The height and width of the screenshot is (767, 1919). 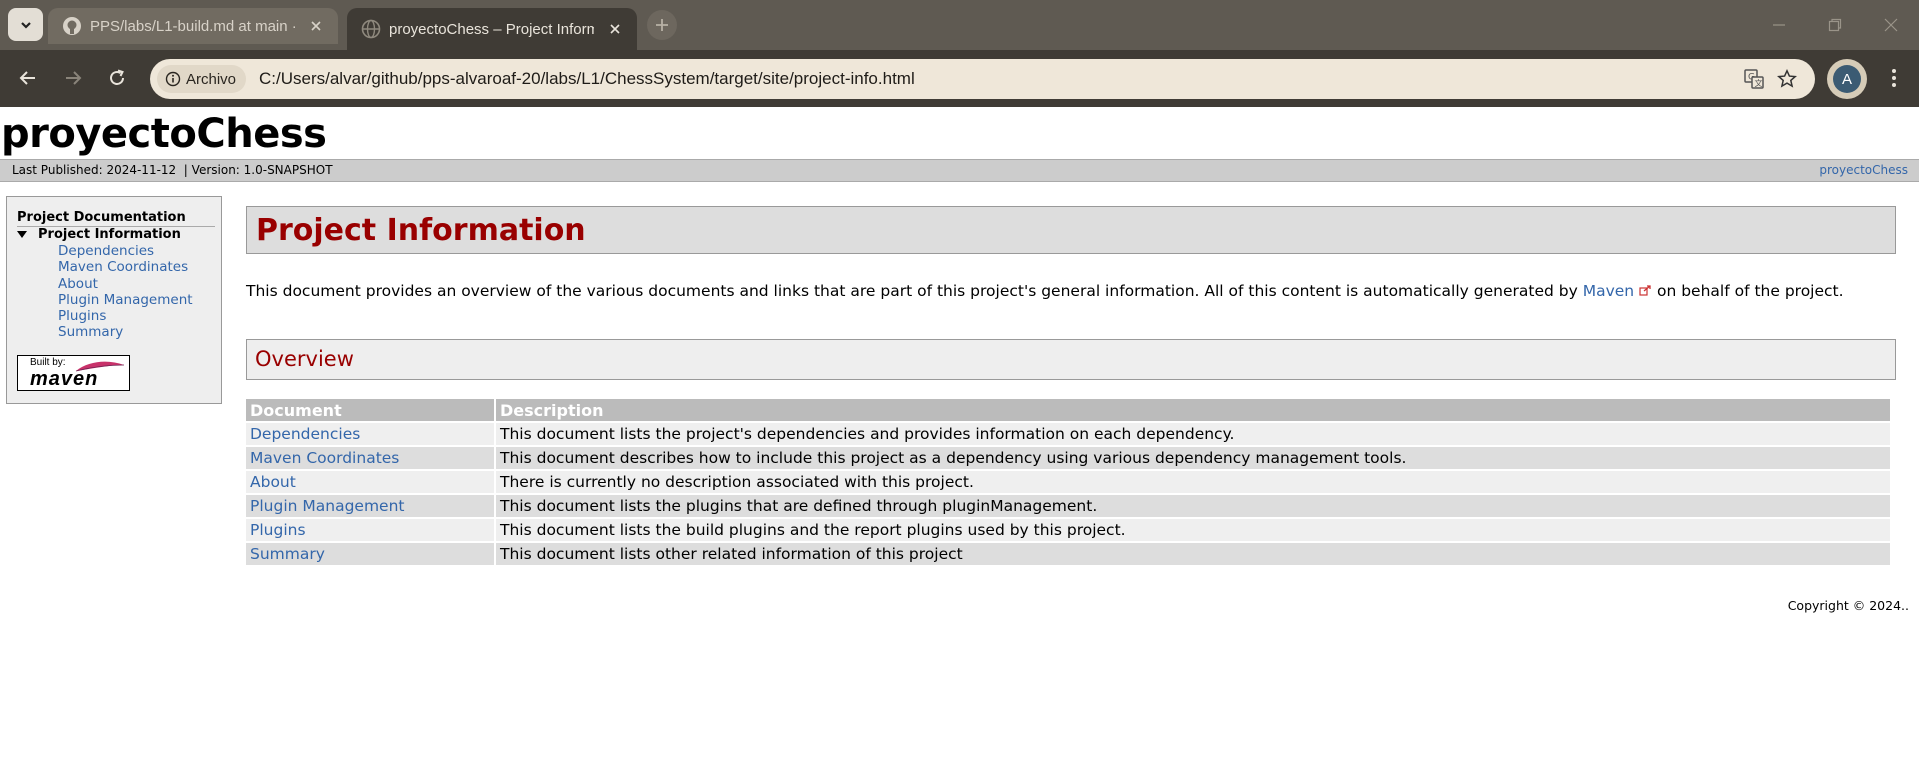 I want to click on copyright-footer: Copyright © 2024.., so click(x=1848, y=605).